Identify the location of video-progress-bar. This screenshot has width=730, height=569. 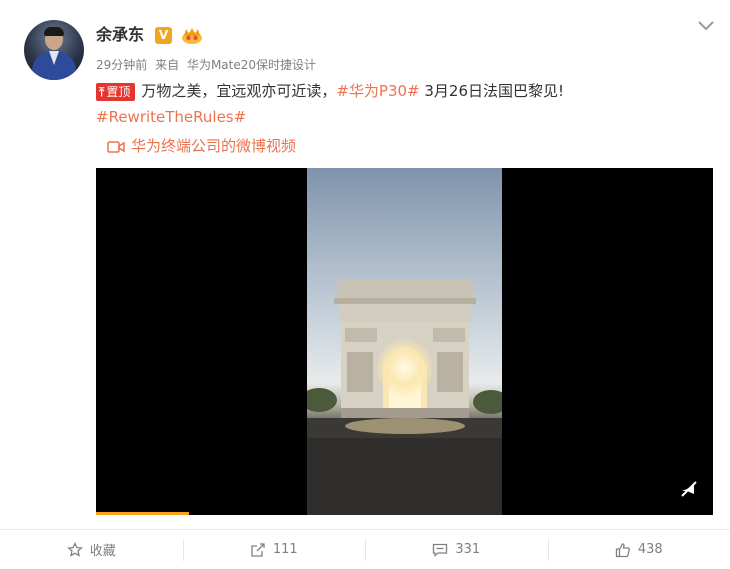
(142, 513).